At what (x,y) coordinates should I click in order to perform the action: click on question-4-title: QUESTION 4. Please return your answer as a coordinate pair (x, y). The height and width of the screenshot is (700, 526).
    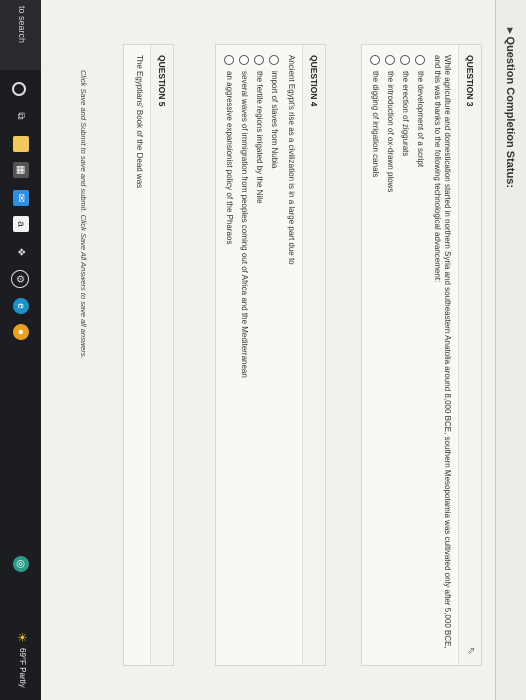
    Looking at the image, I should click on (313, 355).